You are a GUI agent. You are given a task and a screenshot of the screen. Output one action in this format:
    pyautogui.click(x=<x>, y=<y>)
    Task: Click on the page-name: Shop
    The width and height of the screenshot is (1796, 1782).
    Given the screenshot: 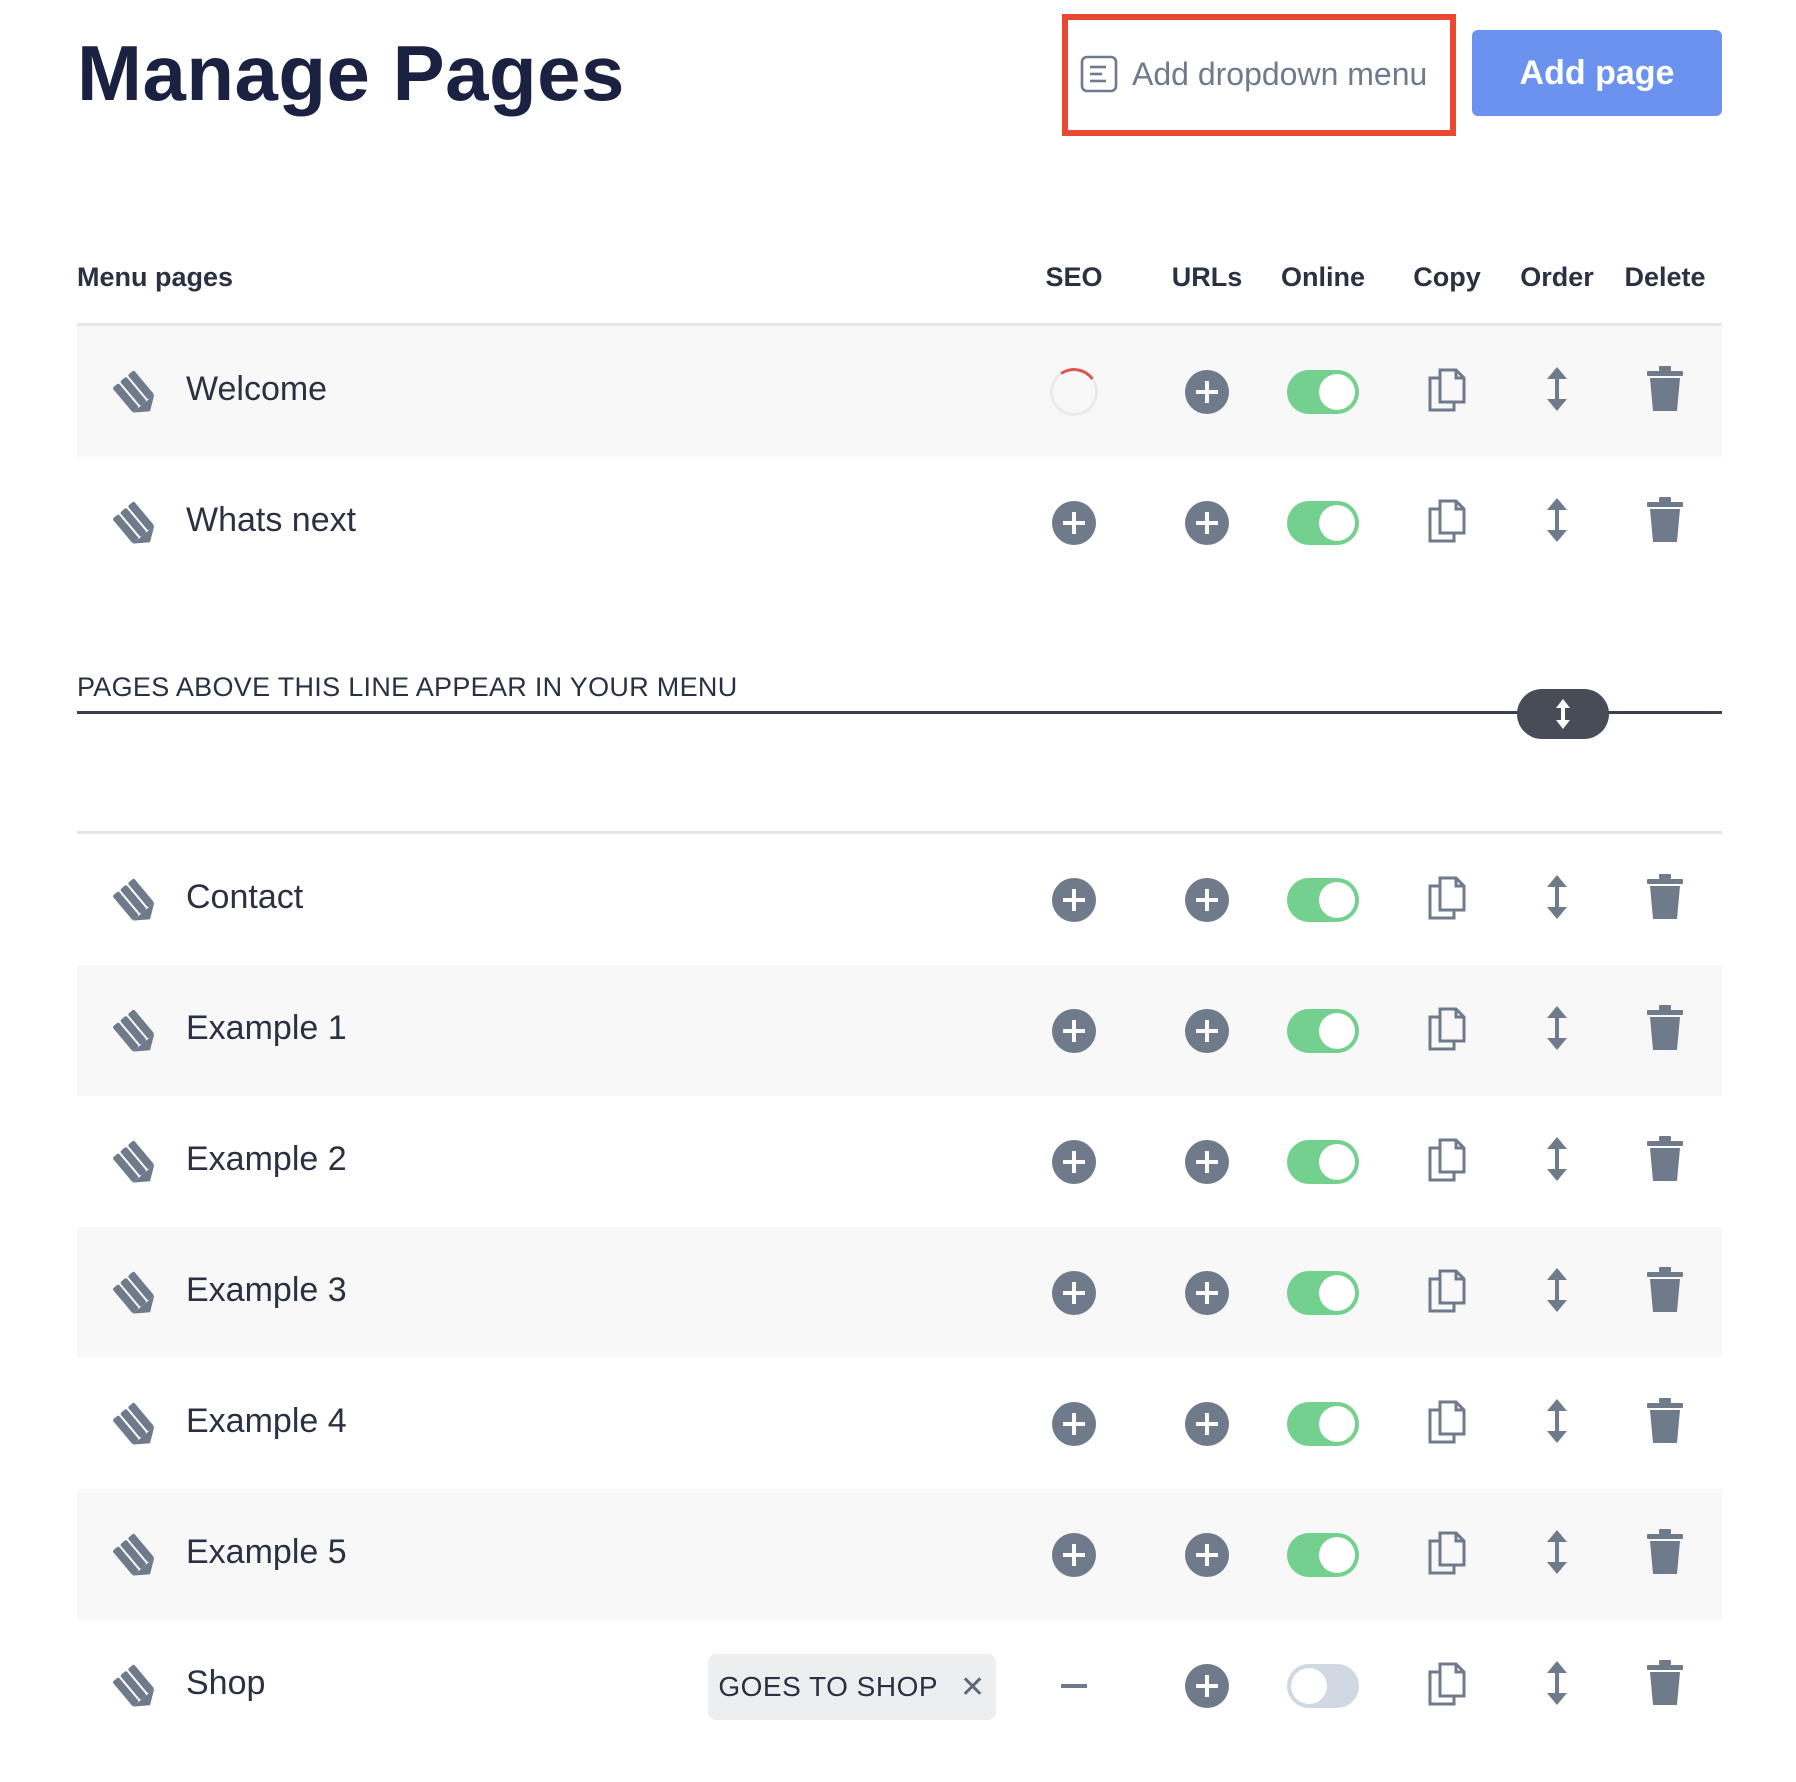 What is the action you would take?
    pyautogui.click(x=225, y=1683)
    